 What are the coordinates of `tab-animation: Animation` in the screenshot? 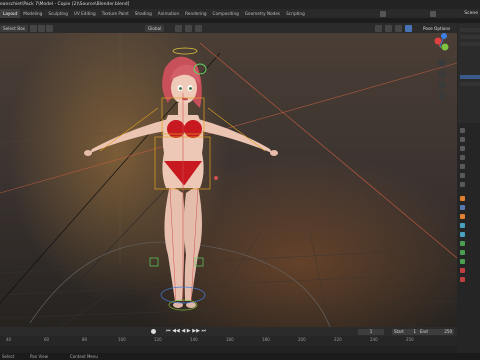 It's located at (168, 13).